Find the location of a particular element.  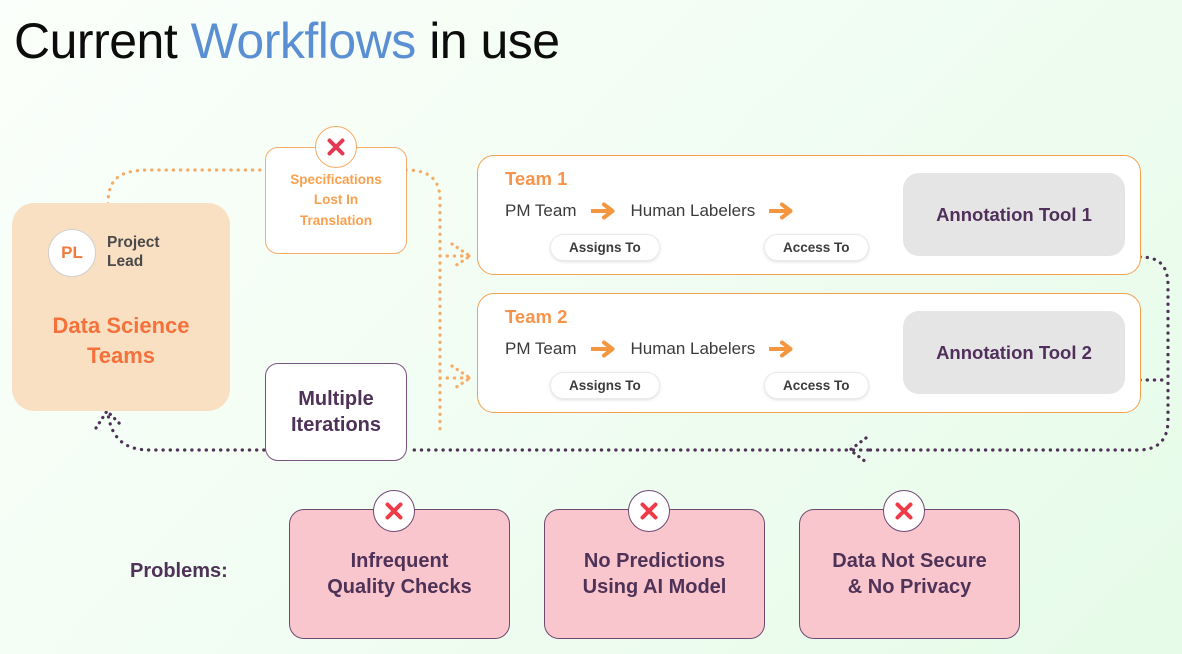

title-highlight: Workflows is located at coordinates (303, 41).